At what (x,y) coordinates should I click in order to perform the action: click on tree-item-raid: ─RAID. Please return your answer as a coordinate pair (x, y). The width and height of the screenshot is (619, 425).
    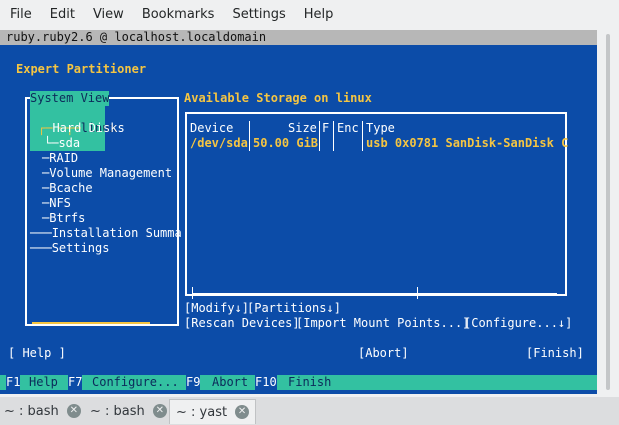
    Looking at the image, I should click on (60, 158).